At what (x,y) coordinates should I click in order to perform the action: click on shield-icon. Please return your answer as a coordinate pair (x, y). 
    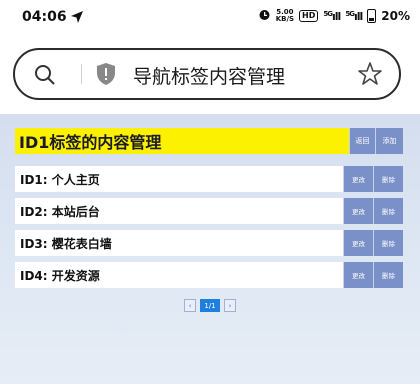
    Looking at the image, I should click on (106, 76).